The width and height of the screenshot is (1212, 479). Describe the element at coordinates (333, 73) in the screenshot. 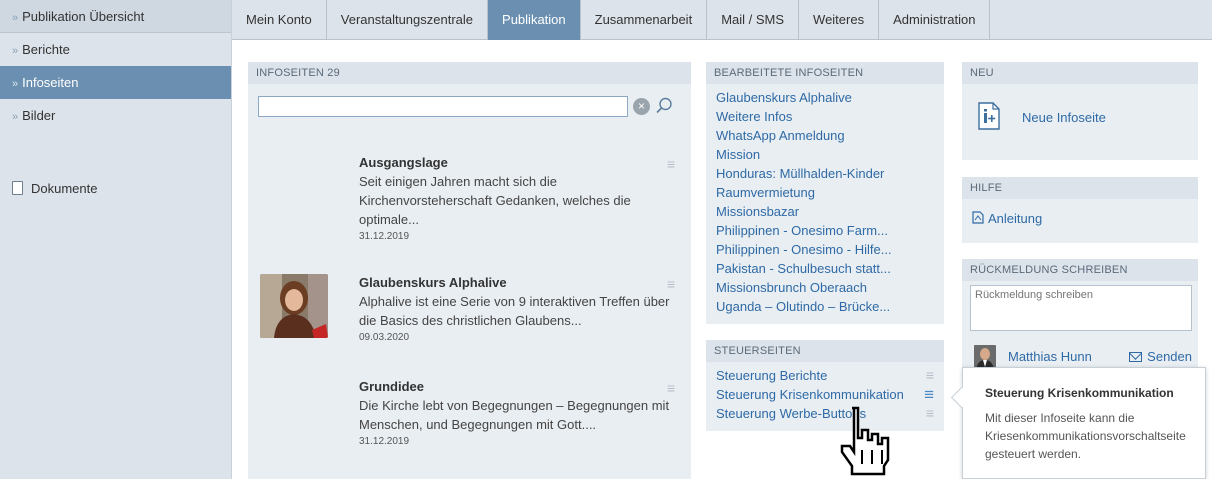

I see `infoseiten-count: 29` at that location.